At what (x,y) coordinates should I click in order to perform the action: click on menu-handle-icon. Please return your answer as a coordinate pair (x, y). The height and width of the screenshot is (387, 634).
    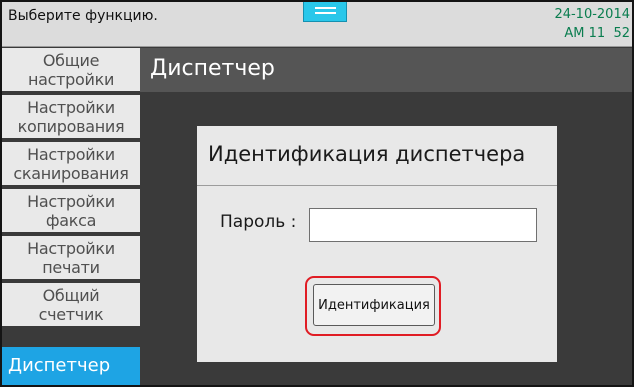
    Looking at the image, I should click on (325, 12).